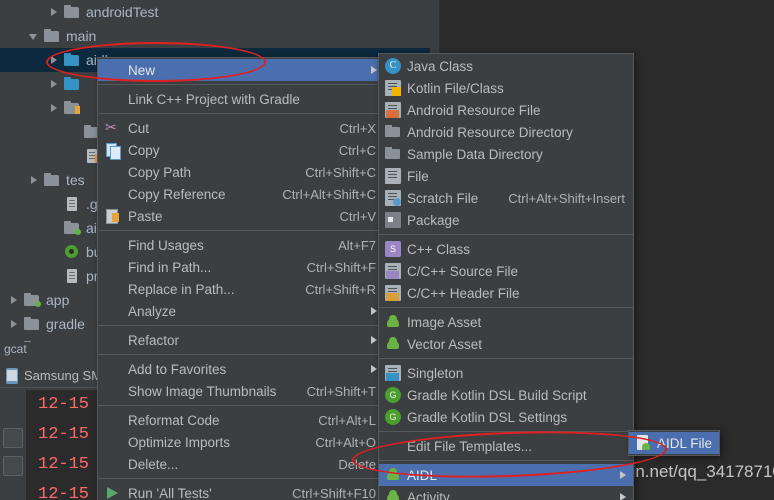 Image resolution: width=774 pixels, height=500 pixels. I want to click on menu-item-run-all-tests: Run 'All Tests' Ctrl+Shift+F10, so click(241, 491).